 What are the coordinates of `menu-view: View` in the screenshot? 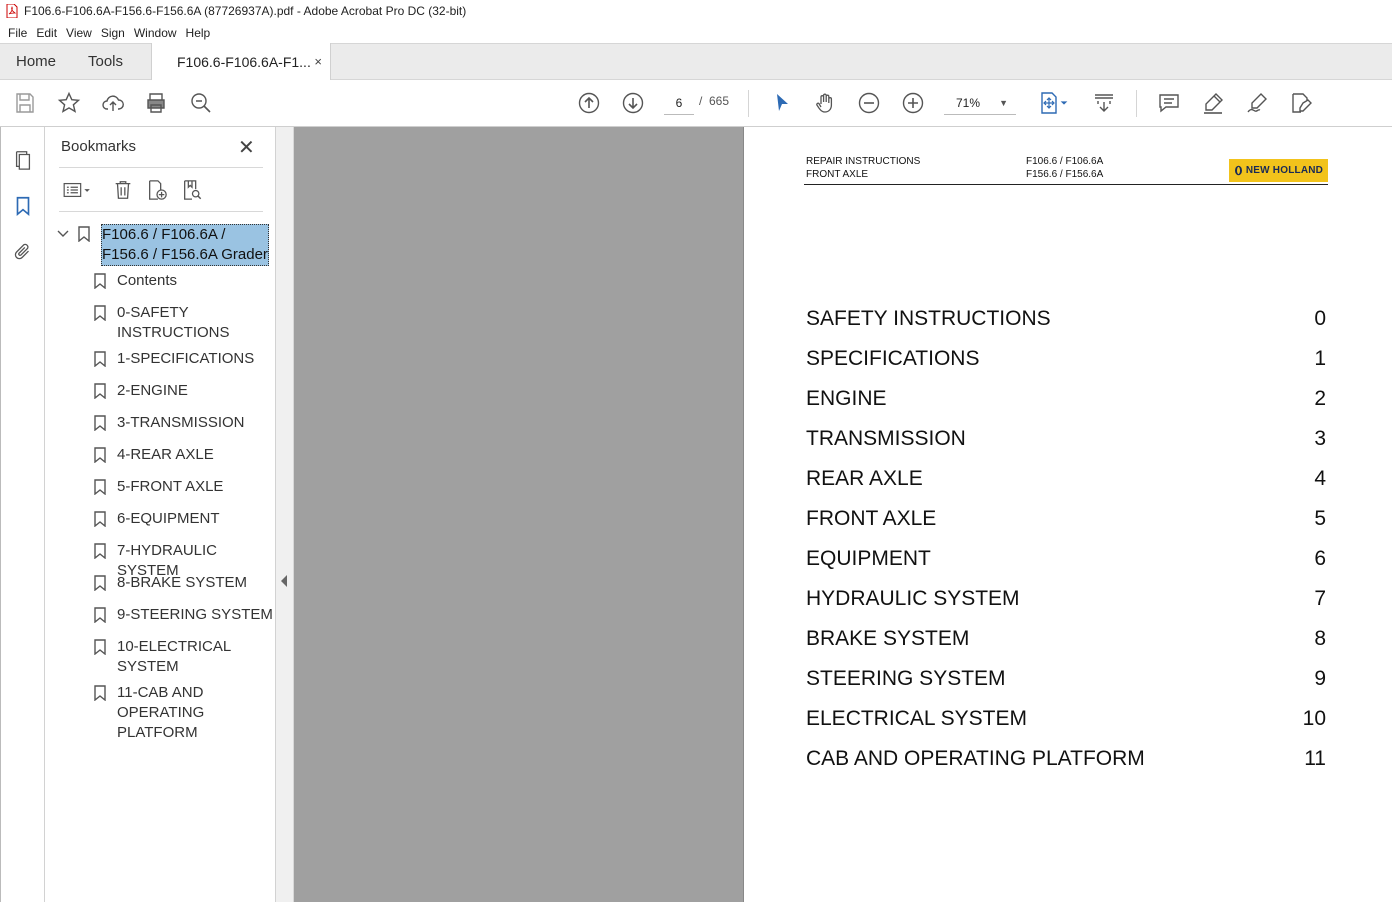 It's located at (79, 33).